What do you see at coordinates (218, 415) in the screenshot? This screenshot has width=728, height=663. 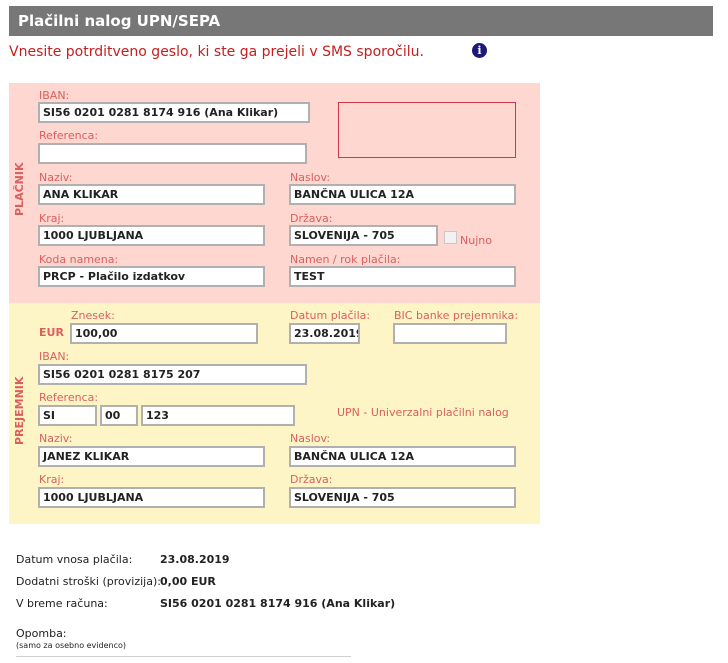 I see `ref-number-field: 123` at bounding box center [218, 415].